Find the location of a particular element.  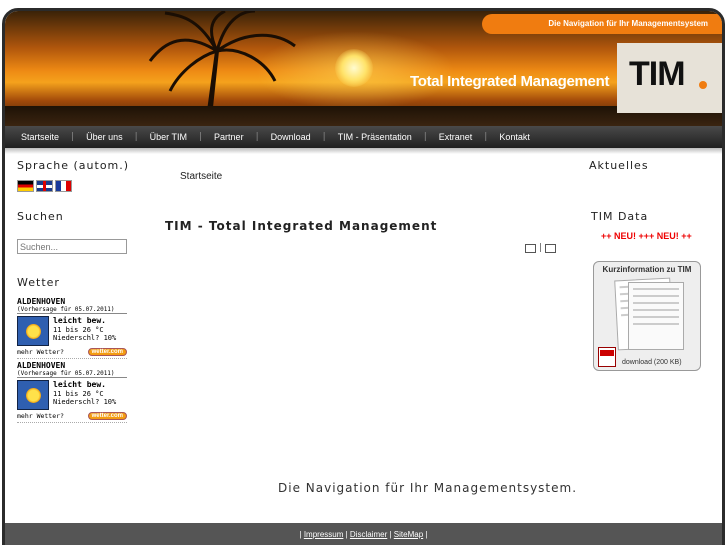

english-flag-icon is located at coordinates (44, 186).